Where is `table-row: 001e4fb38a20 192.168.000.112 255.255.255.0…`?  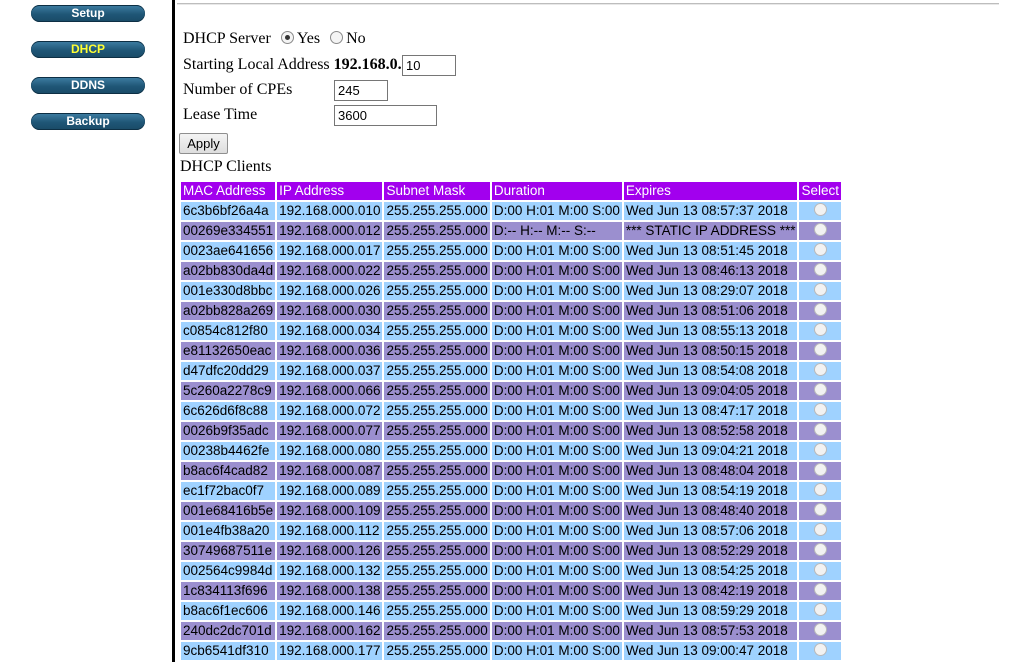 table-row: 001e4fb38a20 192.168.000.112 255.255.255.0… is located at coordinates (511, 531).